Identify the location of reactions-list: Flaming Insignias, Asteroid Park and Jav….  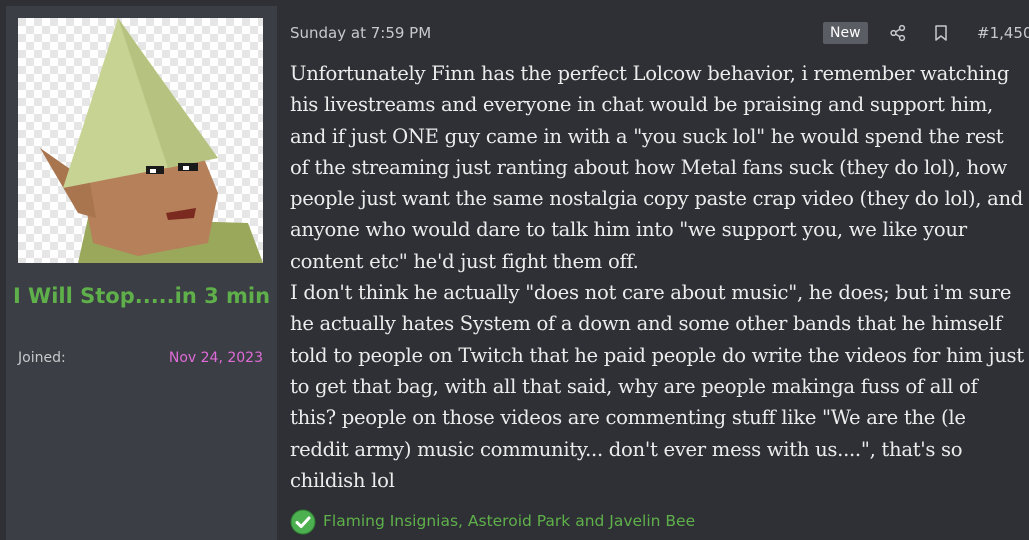
(509, 521).